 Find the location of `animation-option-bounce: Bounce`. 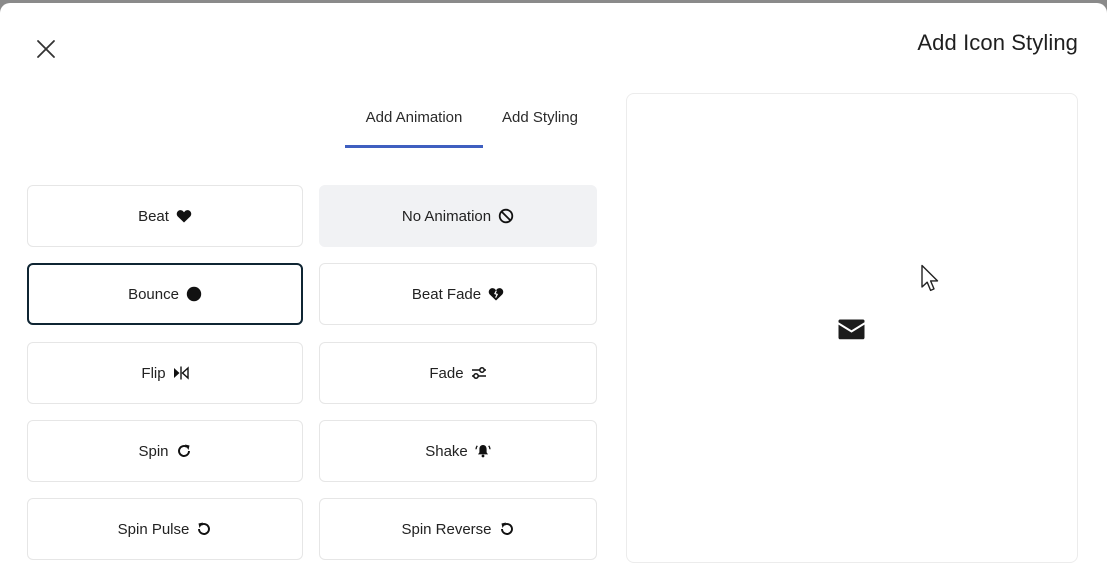

animation-option-bounce: Bounce is located at coordinates (165, 294).